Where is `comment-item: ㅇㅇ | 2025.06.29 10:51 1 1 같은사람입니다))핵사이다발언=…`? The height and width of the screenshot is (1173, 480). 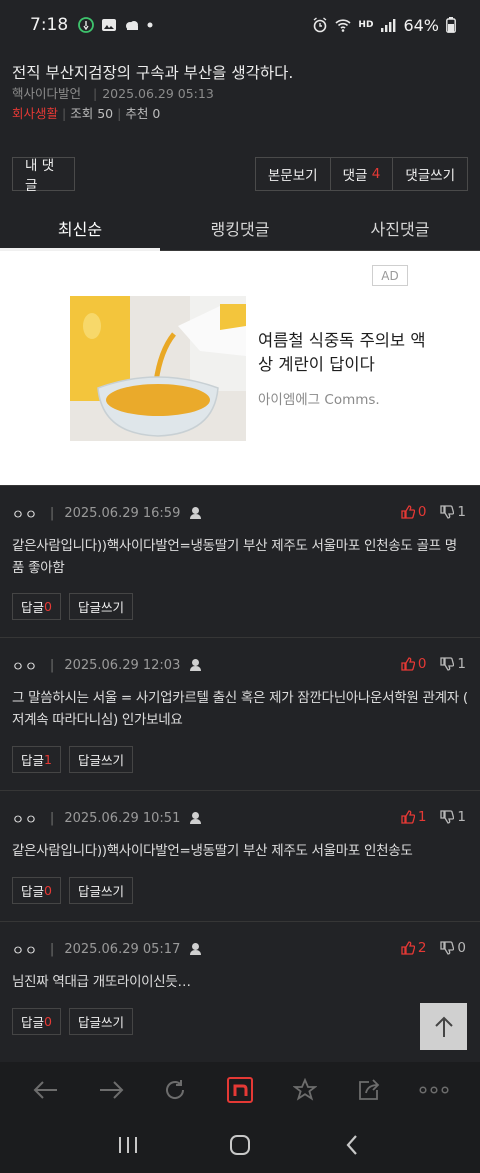 comment-item: ㅇㅇ | 2025.06.29 10:51 1 1 같은사람입니다))핵사이다발언=… is located at coordinates (240, 855).